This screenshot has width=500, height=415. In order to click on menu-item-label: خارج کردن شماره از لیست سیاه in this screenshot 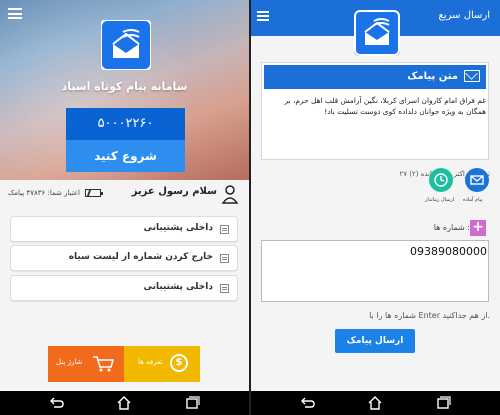, I will do `click(140, 257)`.